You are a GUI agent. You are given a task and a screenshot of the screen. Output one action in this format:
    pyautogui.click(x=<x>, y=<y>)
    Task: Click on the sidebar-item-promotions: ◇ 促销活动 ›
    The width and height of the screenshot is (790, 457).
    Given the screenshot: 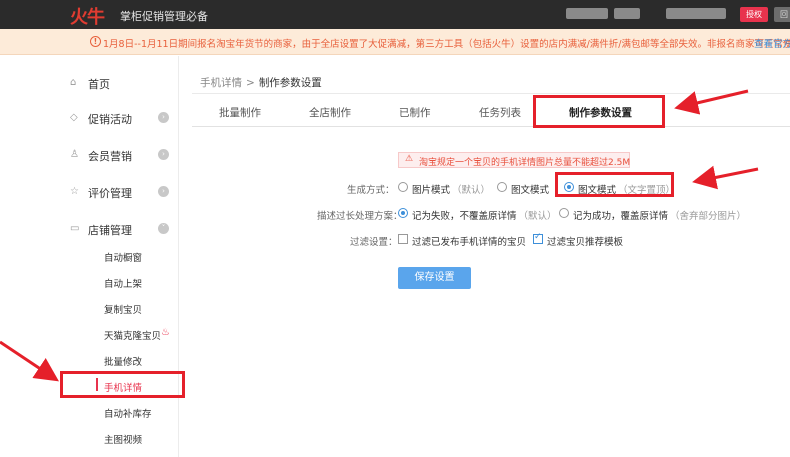 What is the action you would take?
    pyautogui.click(x=122, y=119)
    